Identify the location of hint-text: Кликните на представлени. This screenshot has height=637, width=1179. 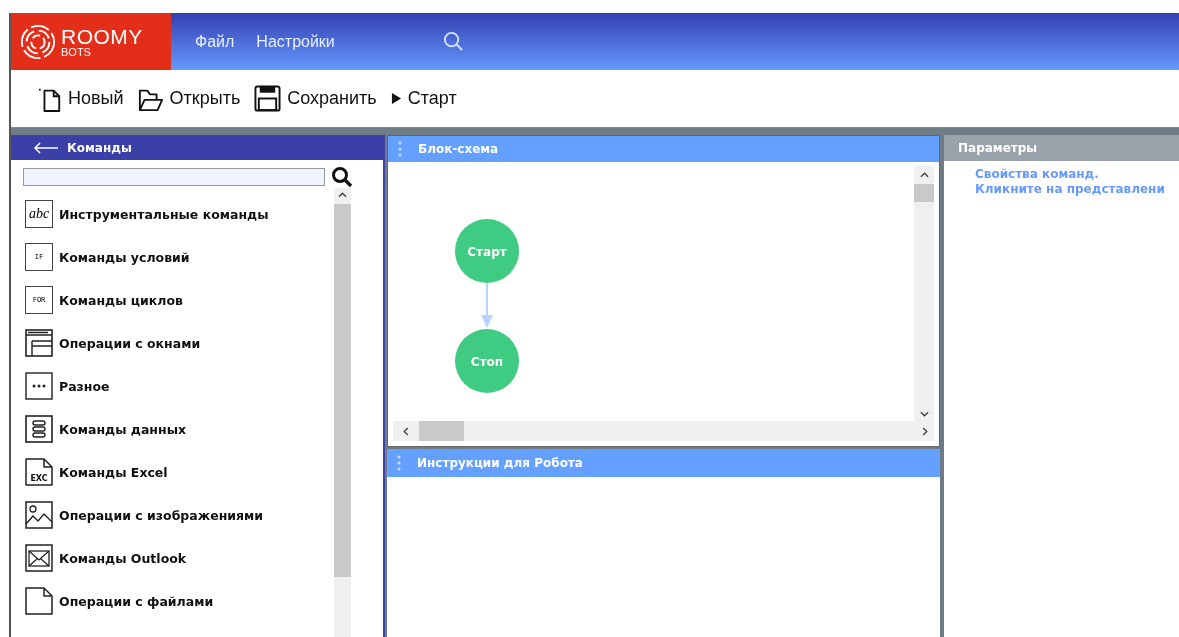
(1070, 189).